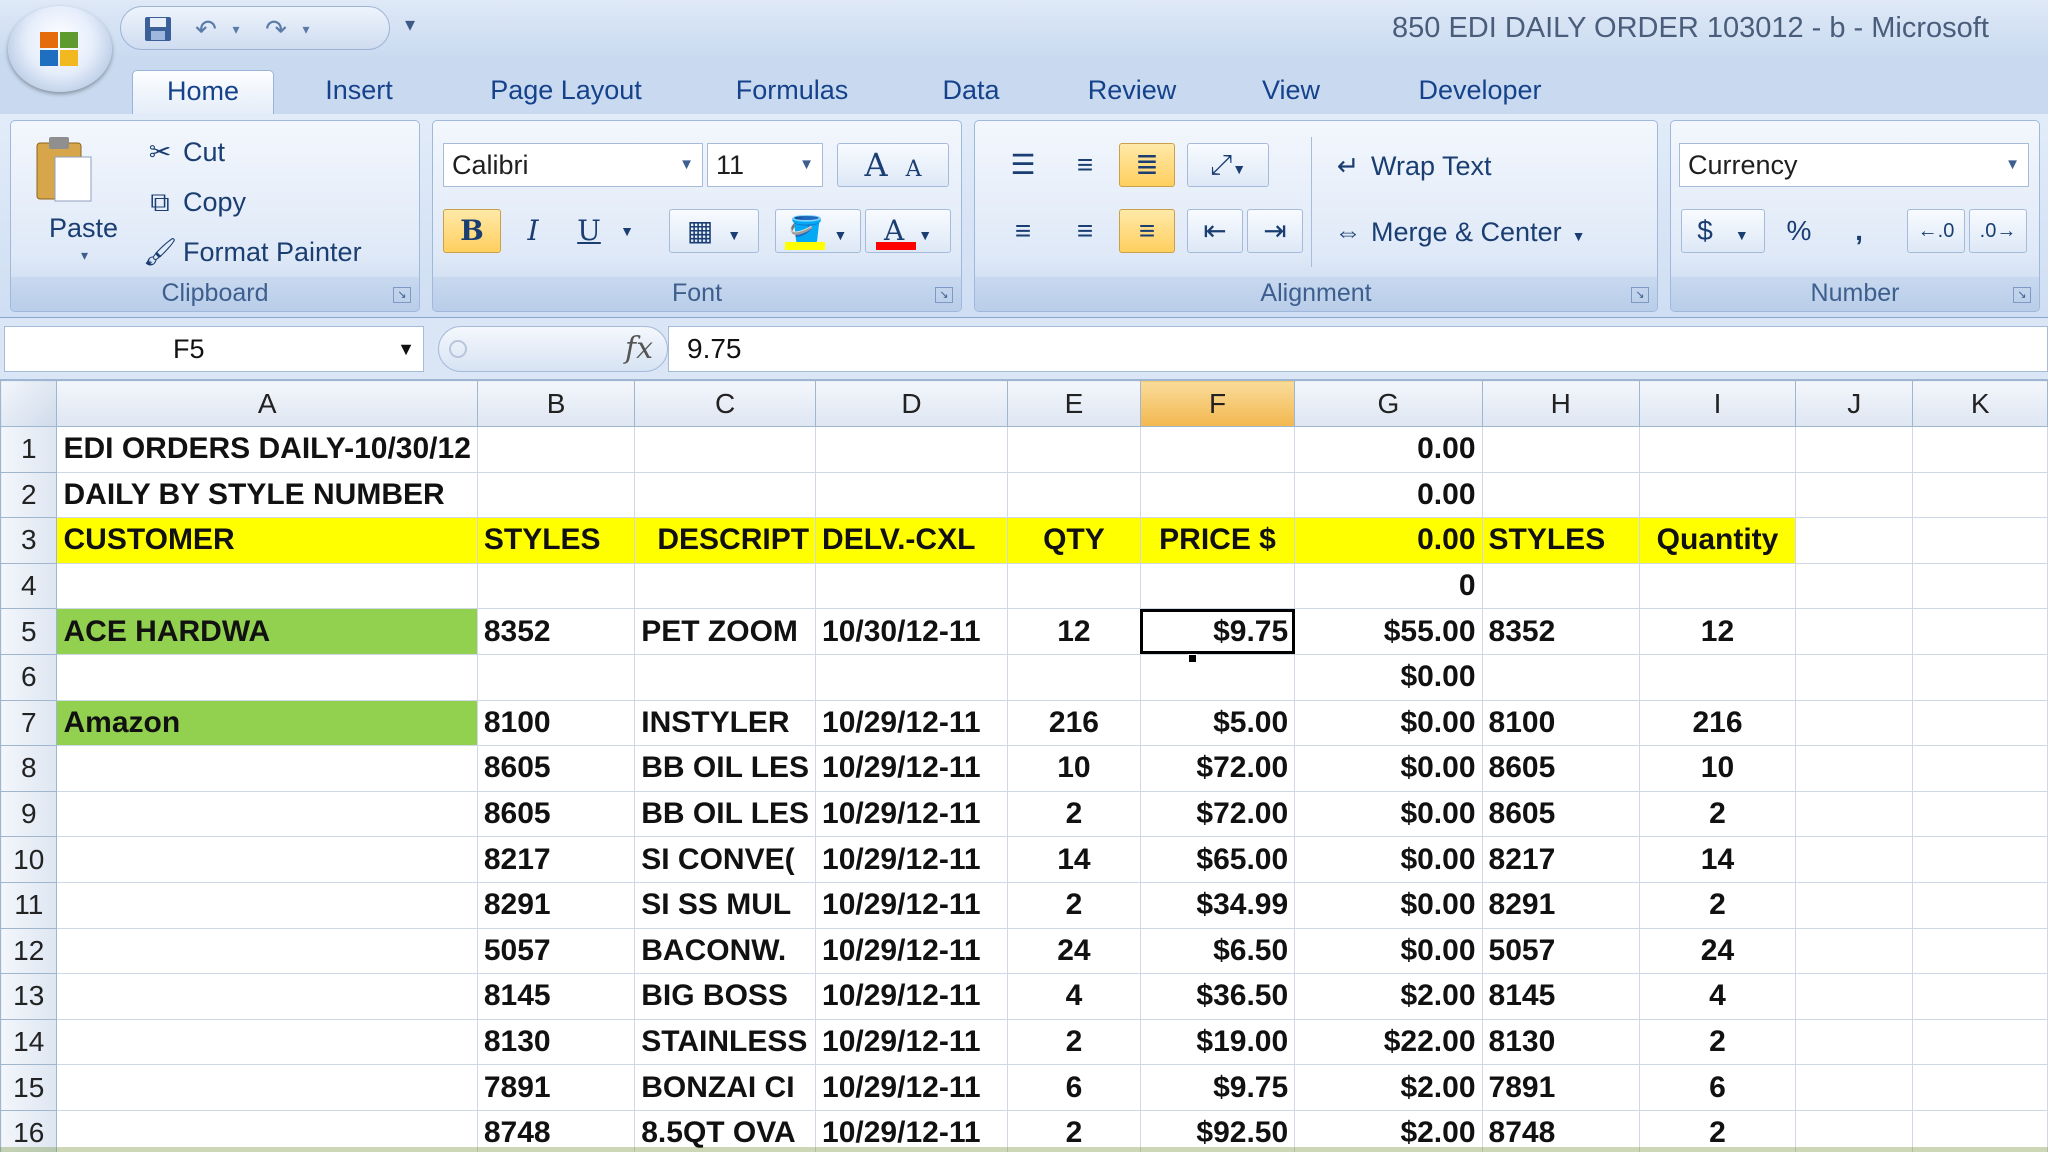 The height and width of the screenshot is (1152, 2048). I want to click on cell-f3: PRICE $, so click(1217, 540).